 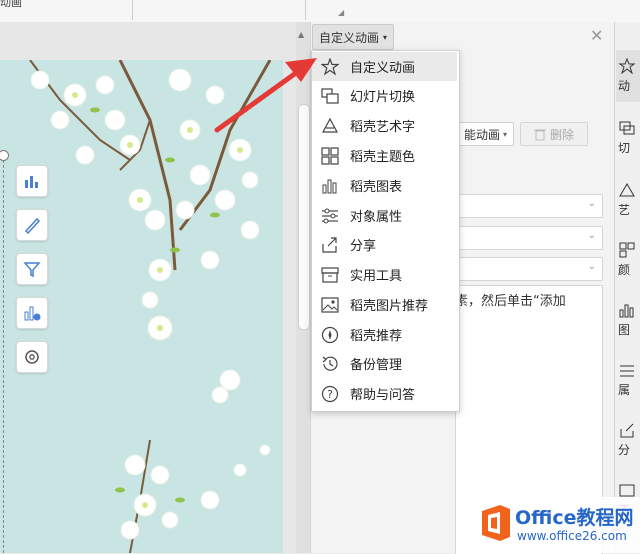 What do you see at coordinates (627, 371) in the screenshot?
I see `properties-icon` at bounding box center [627, 371].